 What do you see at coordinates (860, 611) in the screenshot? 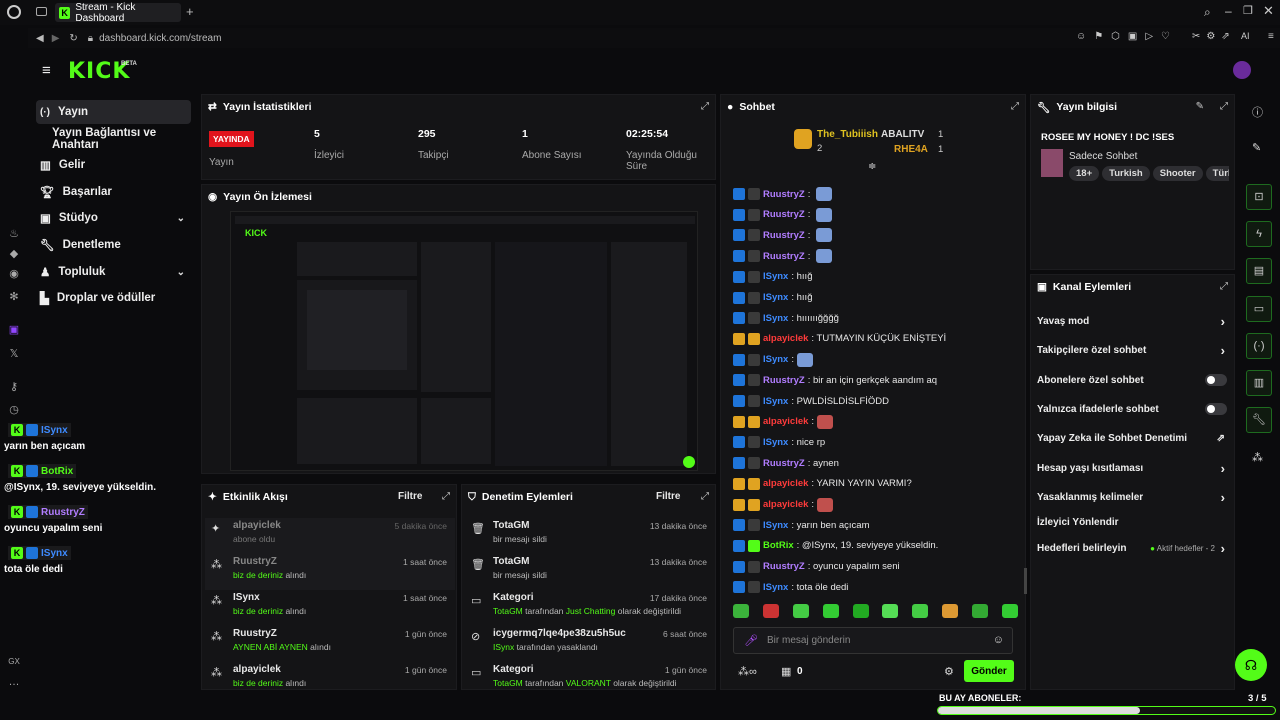
I see `emote-5-icon` at bounding box center [860, 611].